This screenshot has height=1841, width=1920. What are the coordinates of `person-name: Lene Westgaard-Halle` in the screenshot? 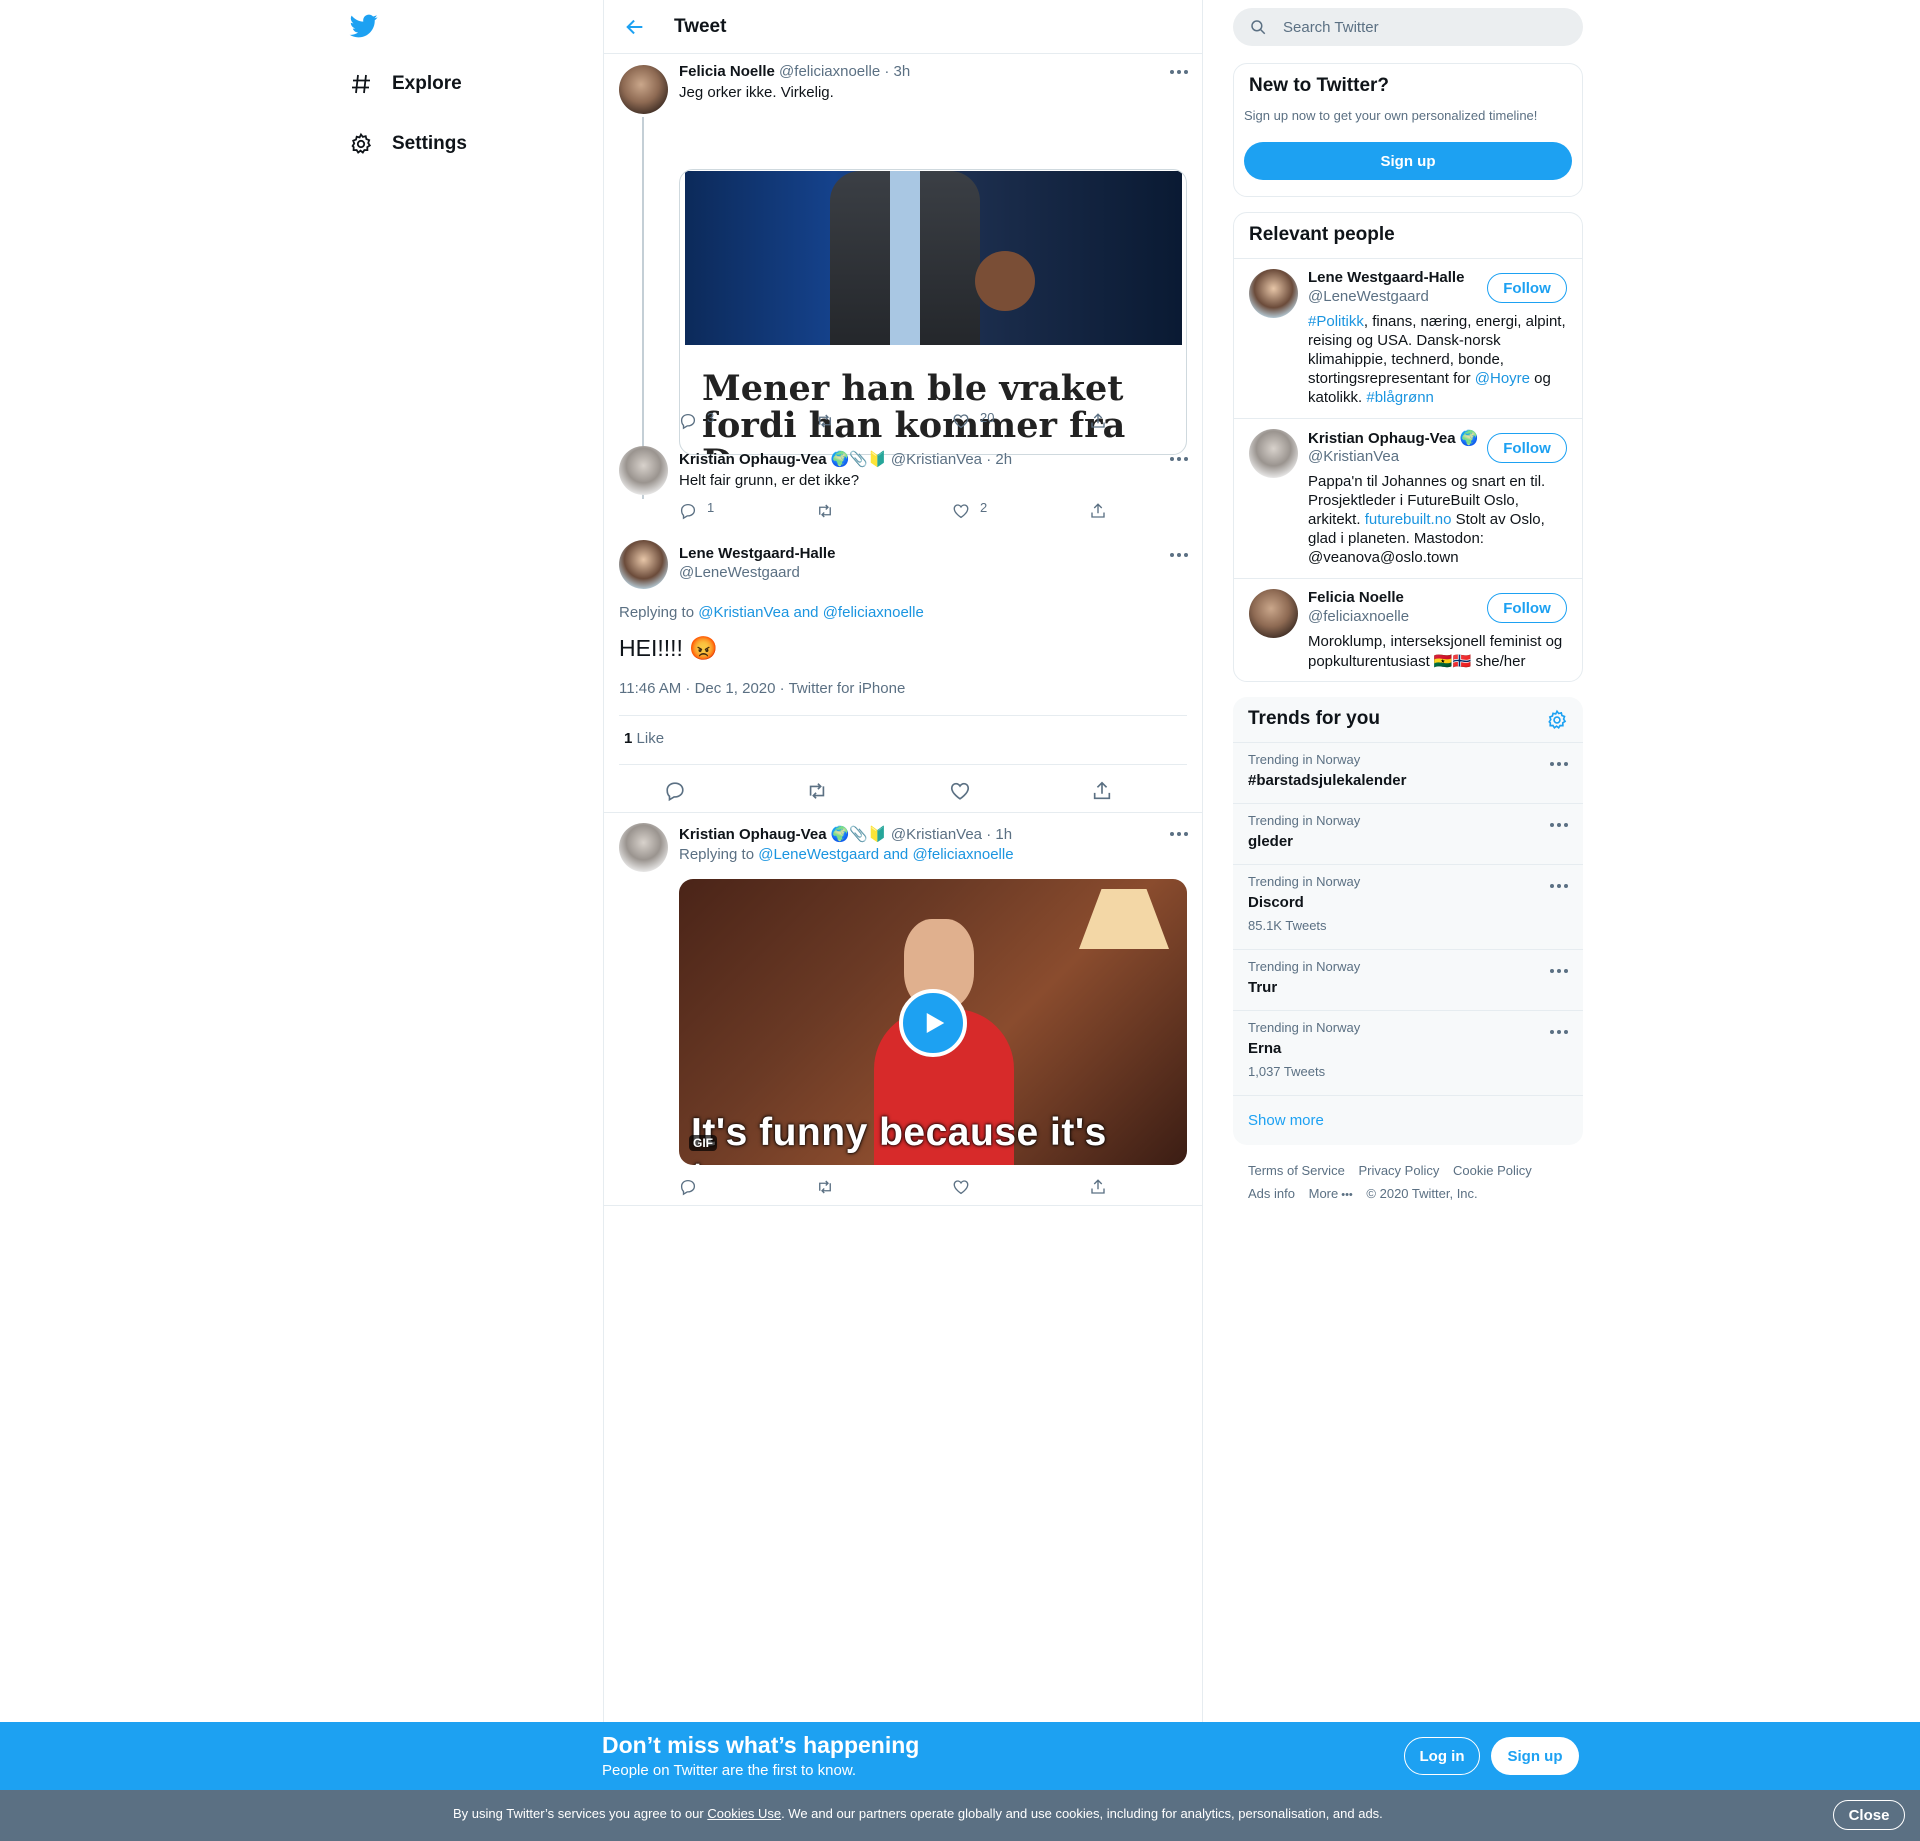 It's located at (1386, 277).